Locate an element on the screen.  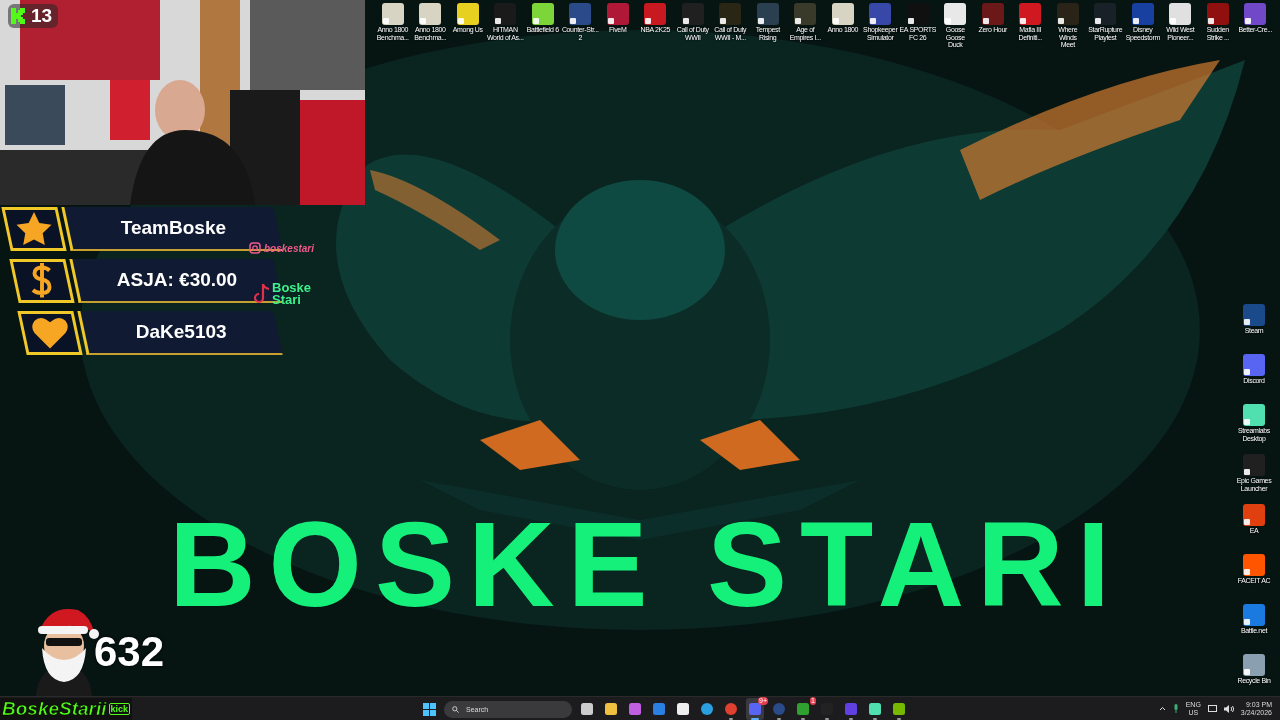
caret-icon is located at coordinates (1162, 708).